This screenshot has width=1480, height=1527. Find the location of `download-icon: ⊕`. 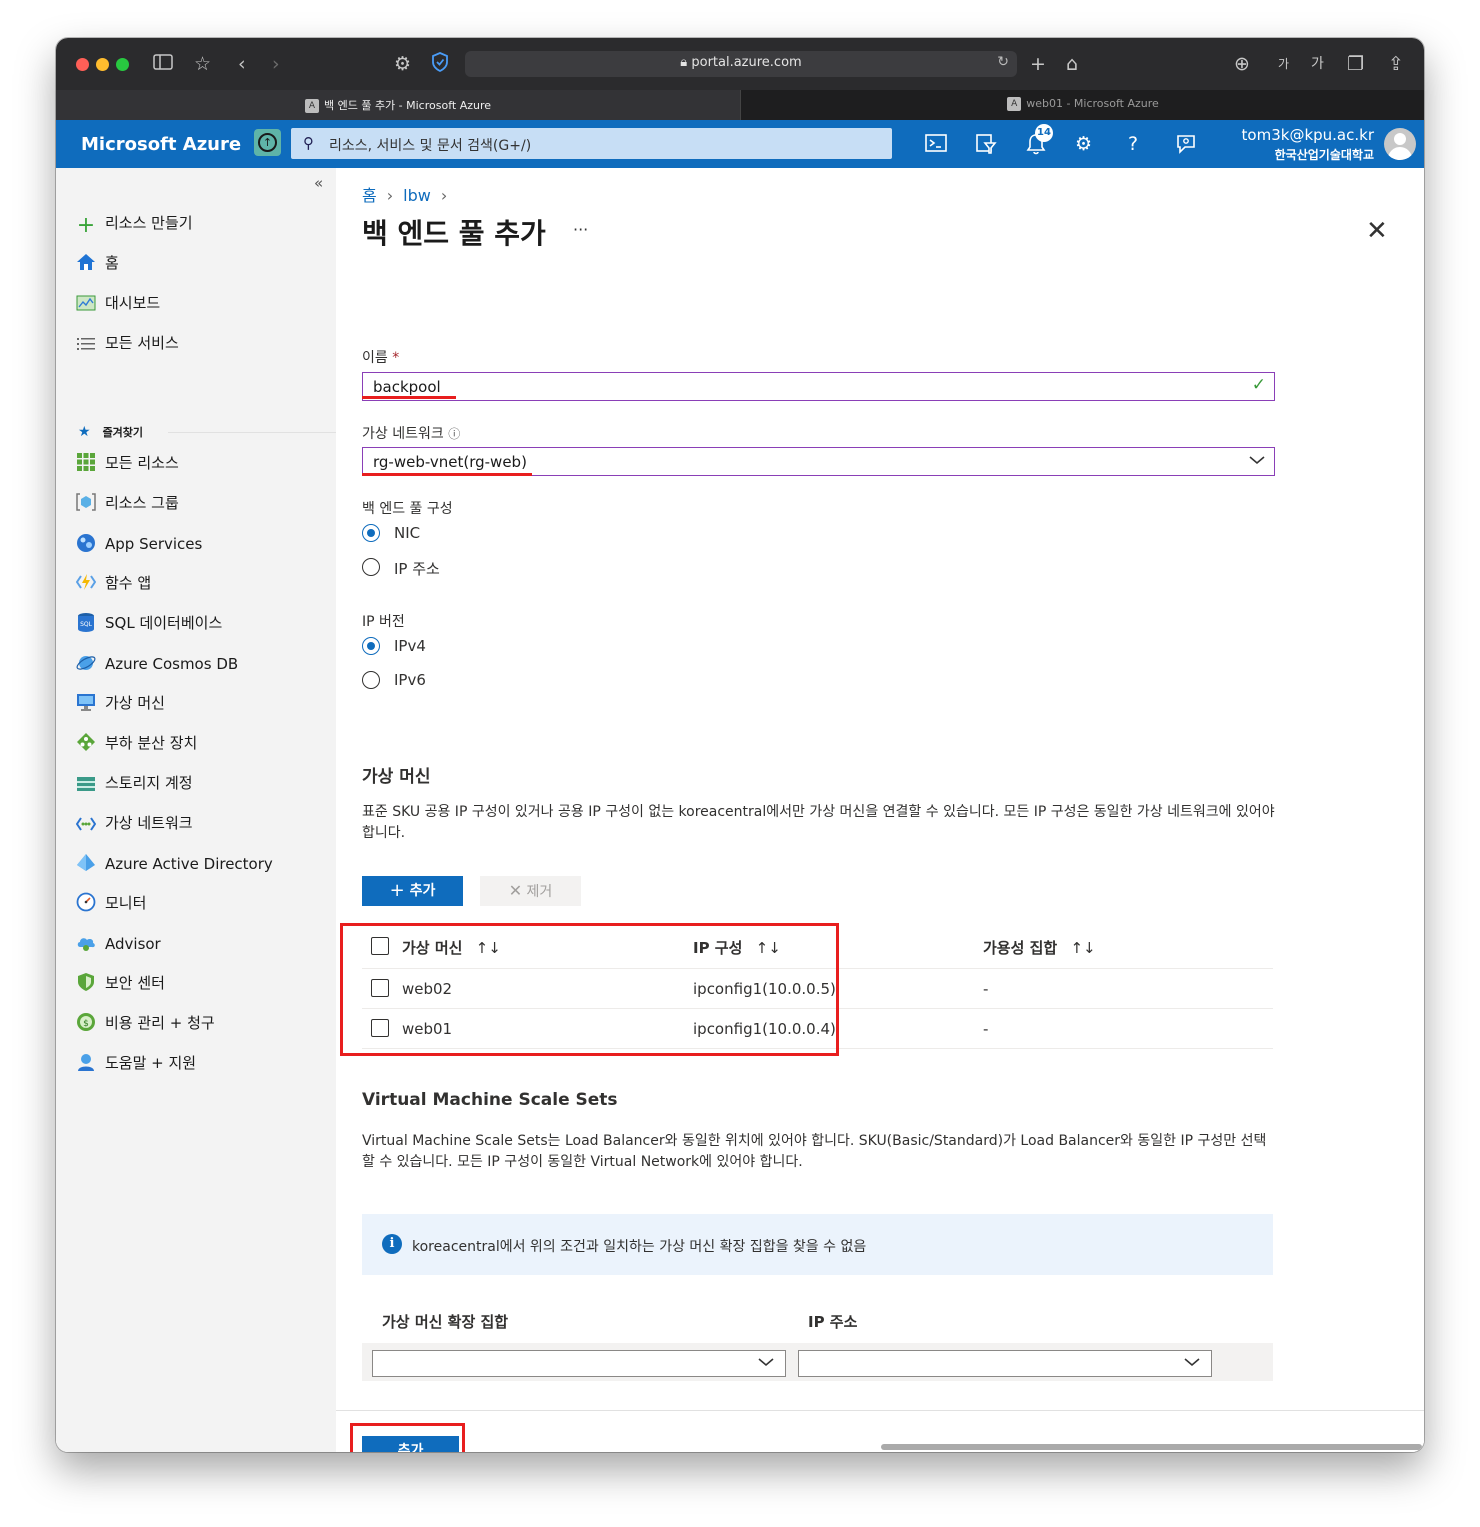

download-icon: ⊕ is located at coordinates (1242, 64).